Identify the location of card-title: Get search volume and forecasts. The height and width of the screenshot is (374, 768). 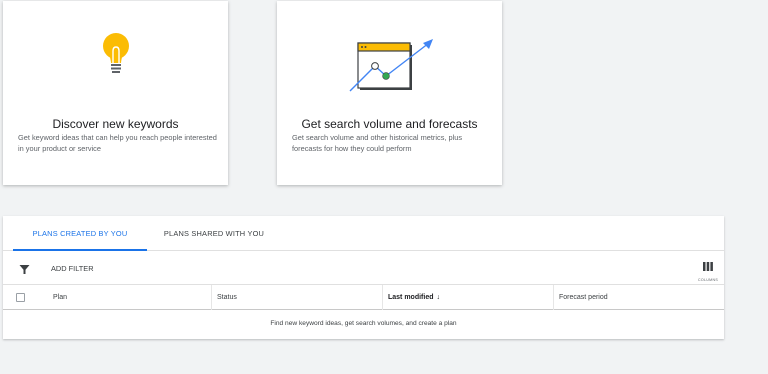
(389, 124).